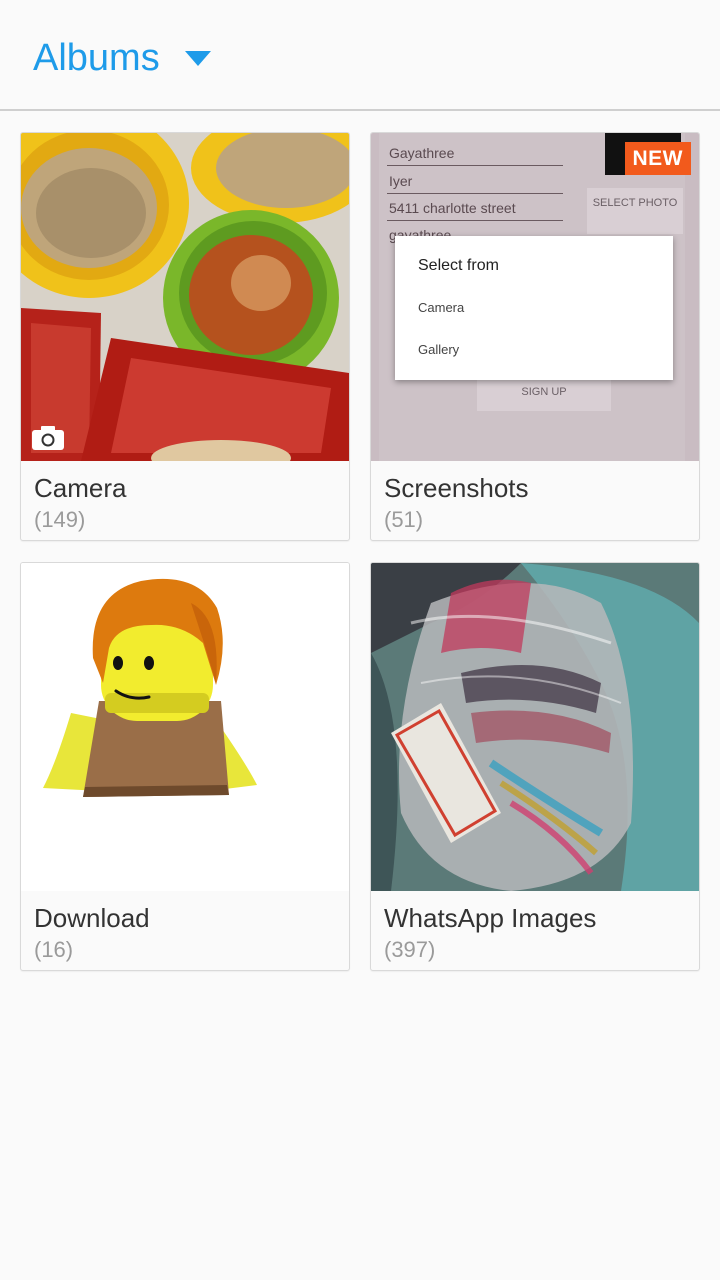  I want to click on album-count: (149), so click(60, 519).